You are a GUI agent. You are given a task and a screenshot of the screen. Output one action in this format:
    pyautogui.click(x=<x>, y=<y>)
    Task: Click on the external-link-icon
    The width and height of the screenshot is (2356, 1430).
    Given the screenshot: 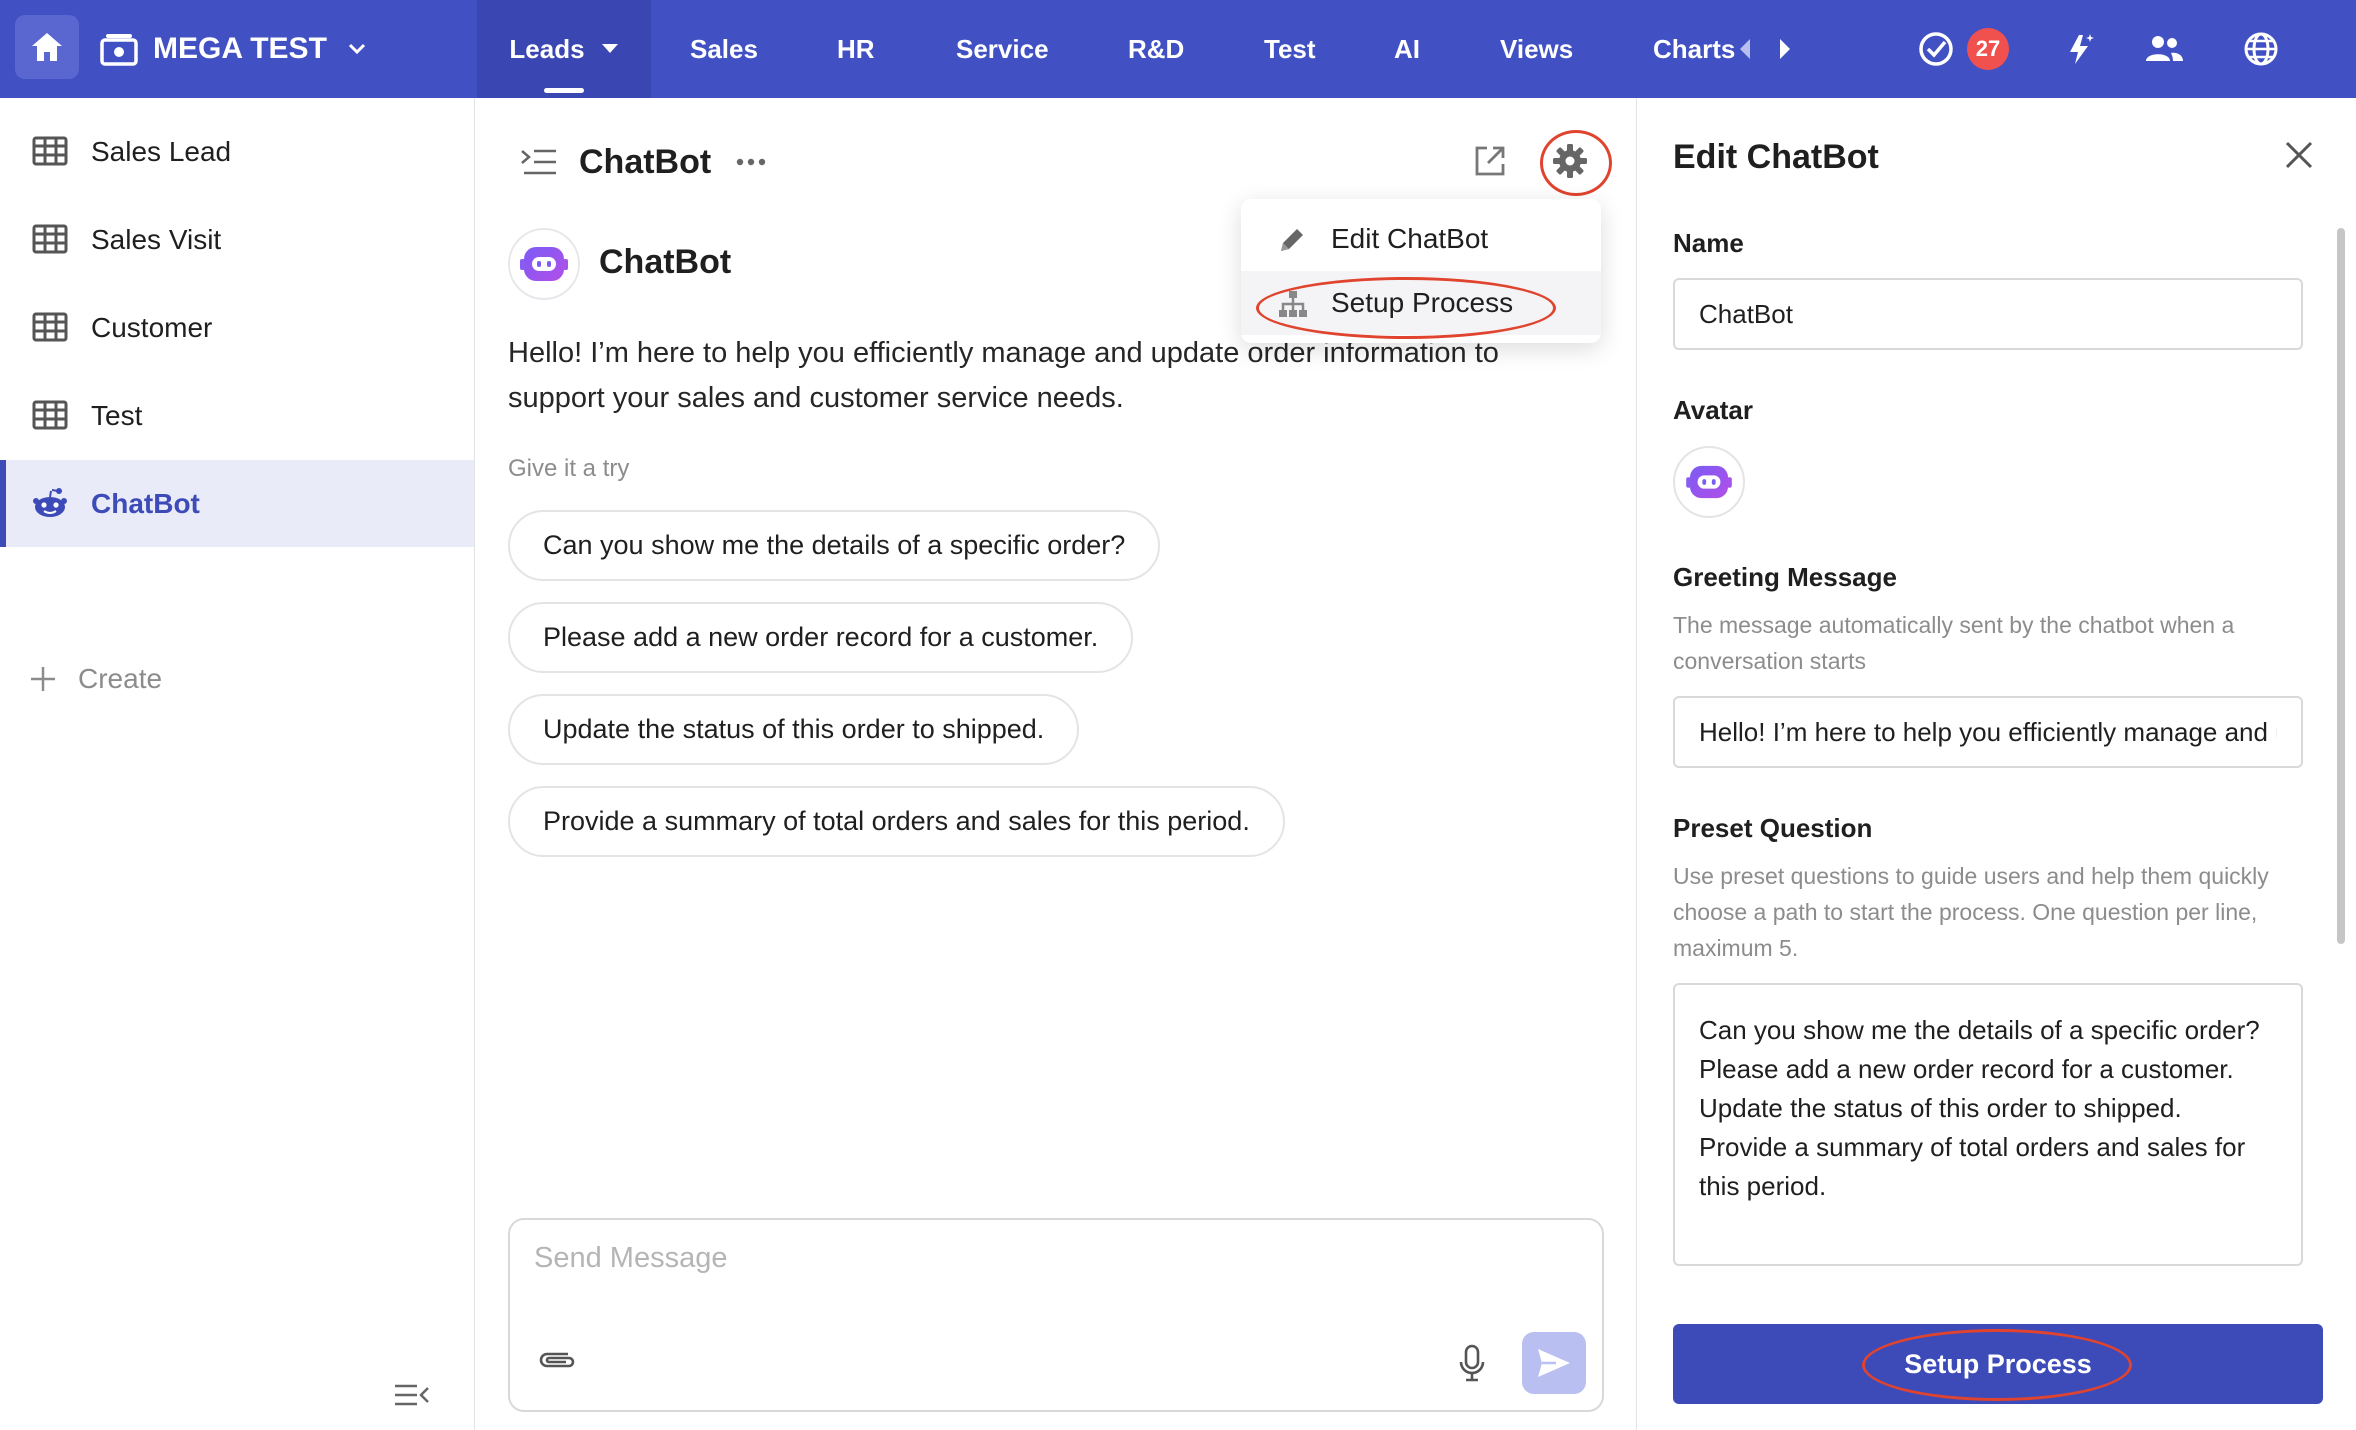 What is the action you would take?
    pyautogui.click(x=1490, y=161)
    